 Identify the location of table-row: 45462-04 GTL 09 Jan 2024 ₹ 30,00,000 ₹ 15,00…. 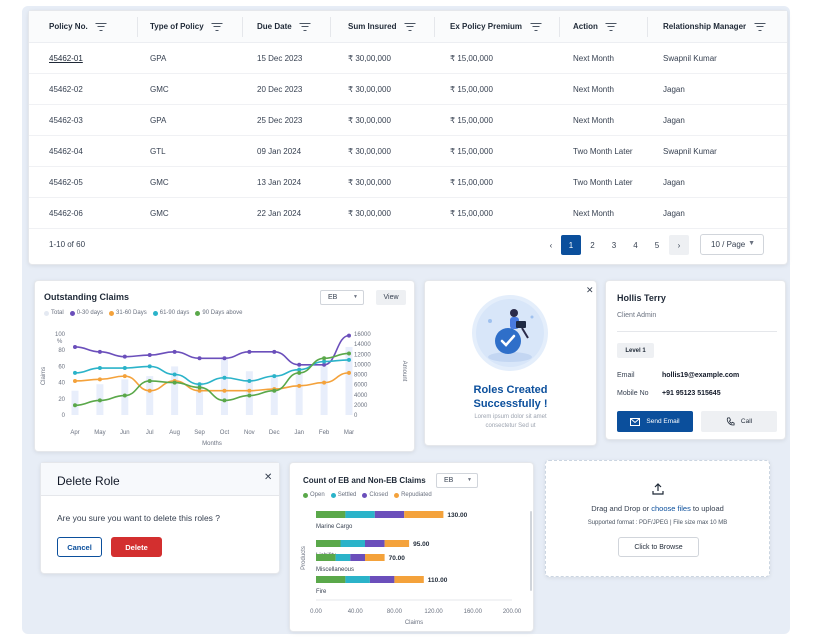
(408, 151).